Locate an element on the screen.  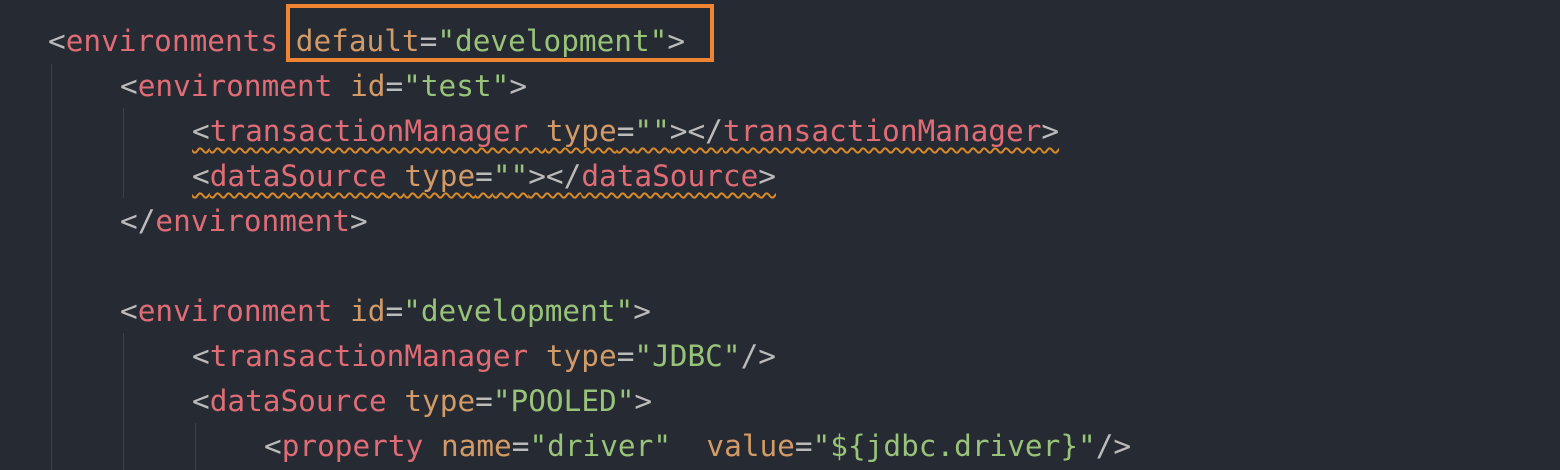
attribute-name: value is located at coordinates (750, 446).